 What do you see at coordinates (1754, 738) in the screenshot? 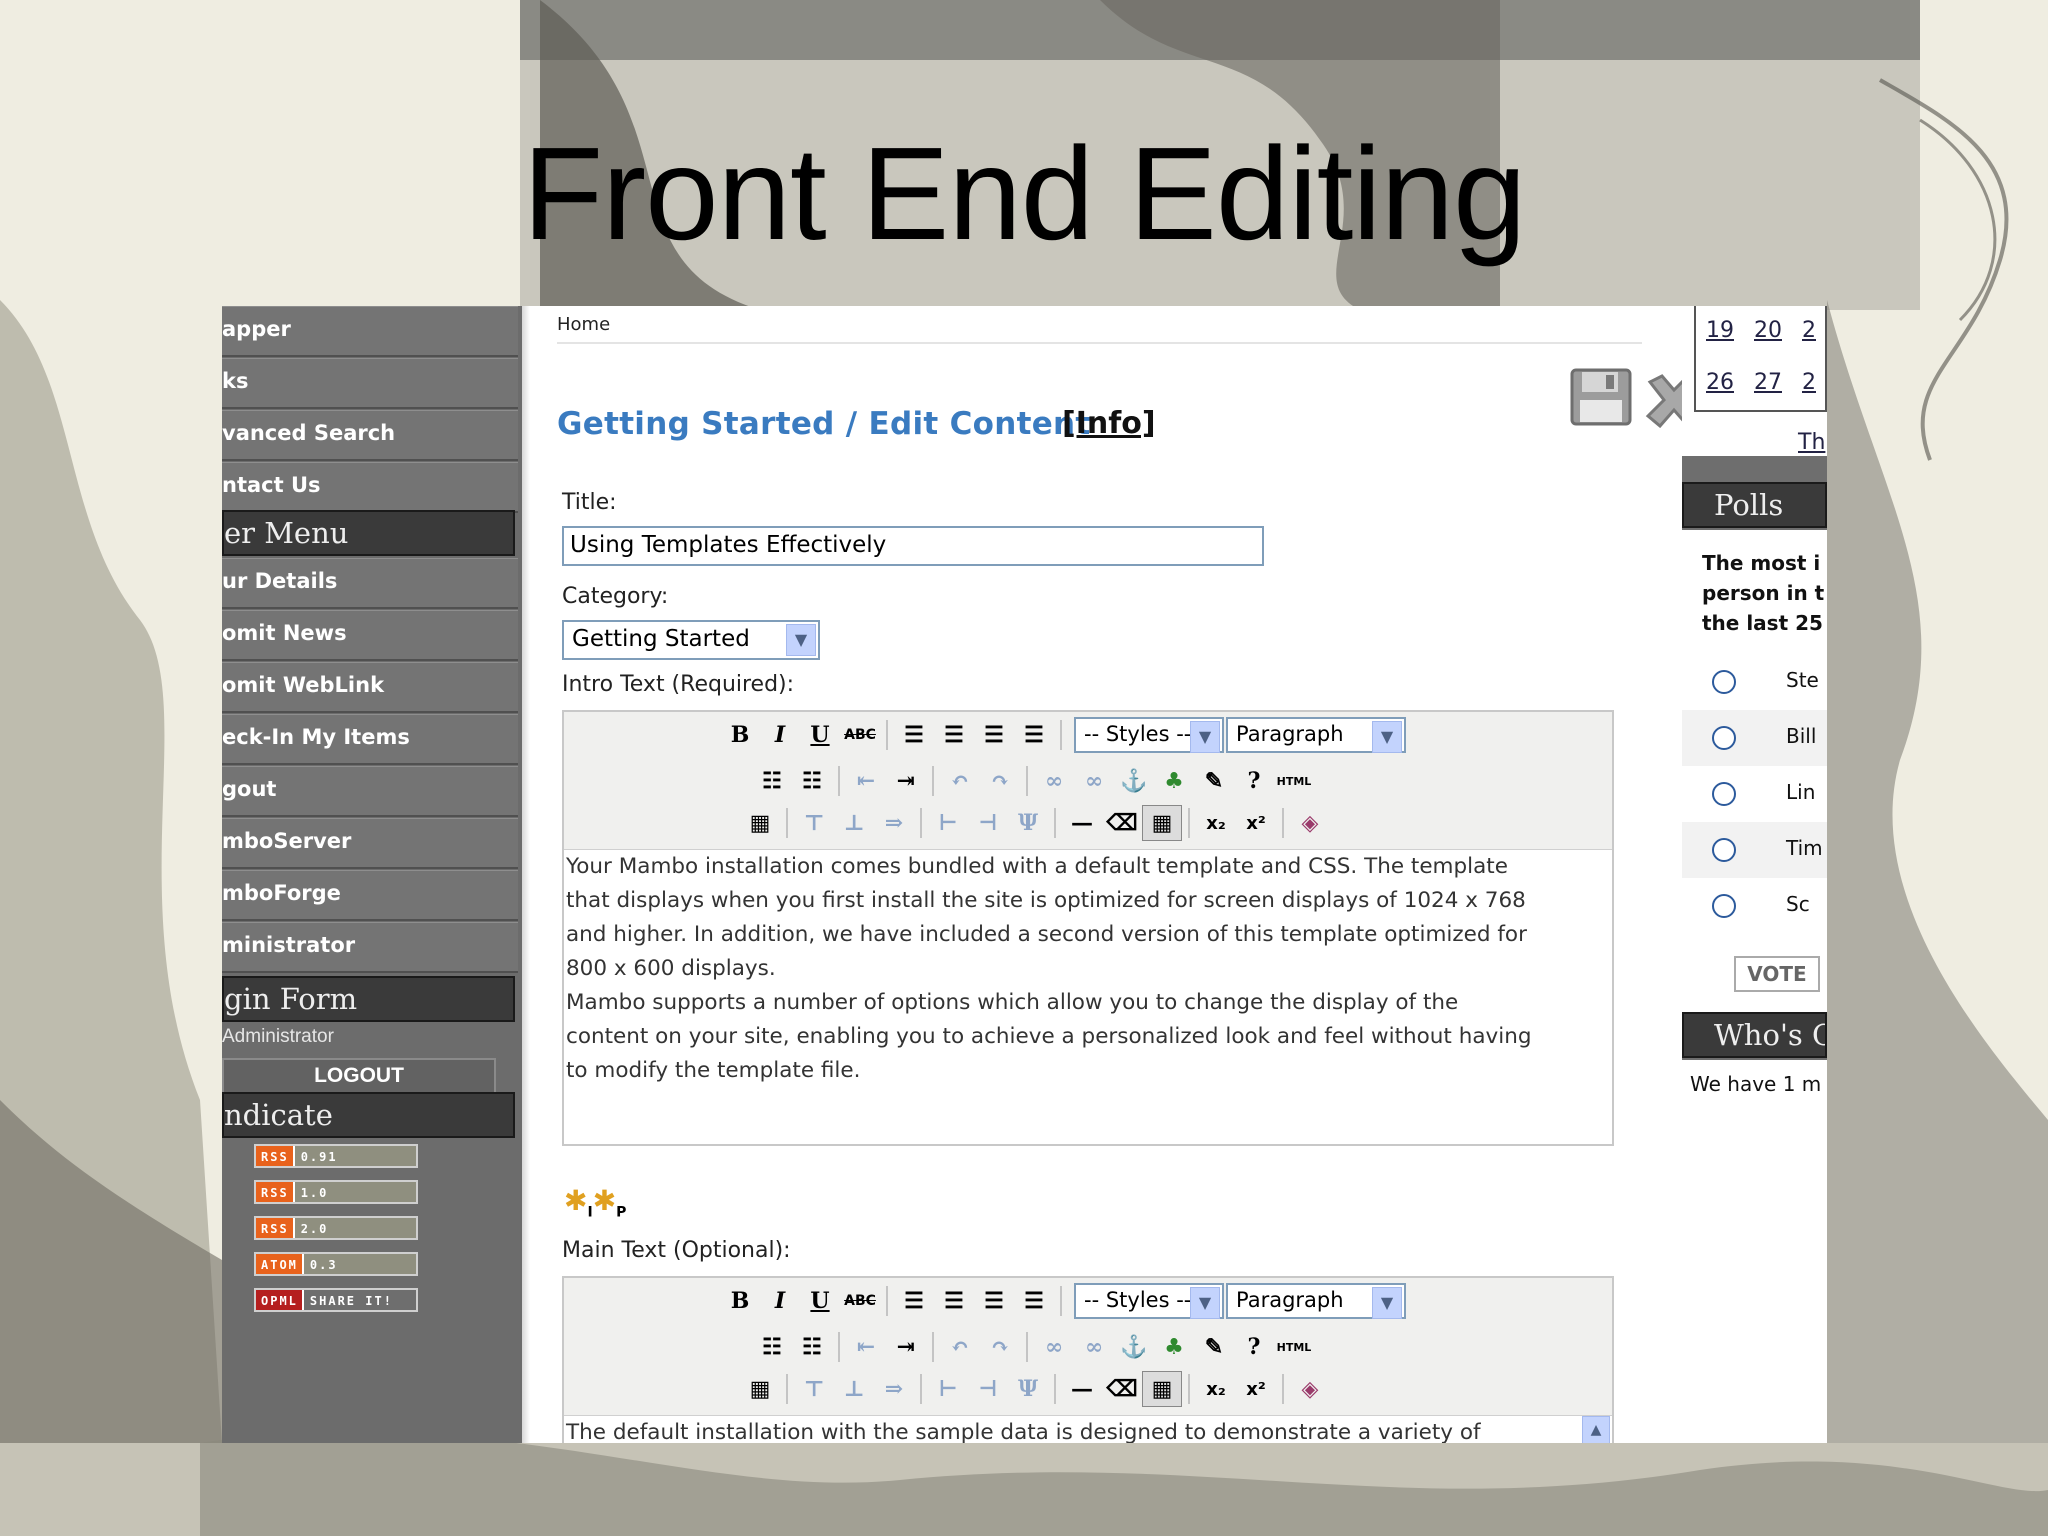
I see `poll-option: Bill` at bounding box center [1754, 738].